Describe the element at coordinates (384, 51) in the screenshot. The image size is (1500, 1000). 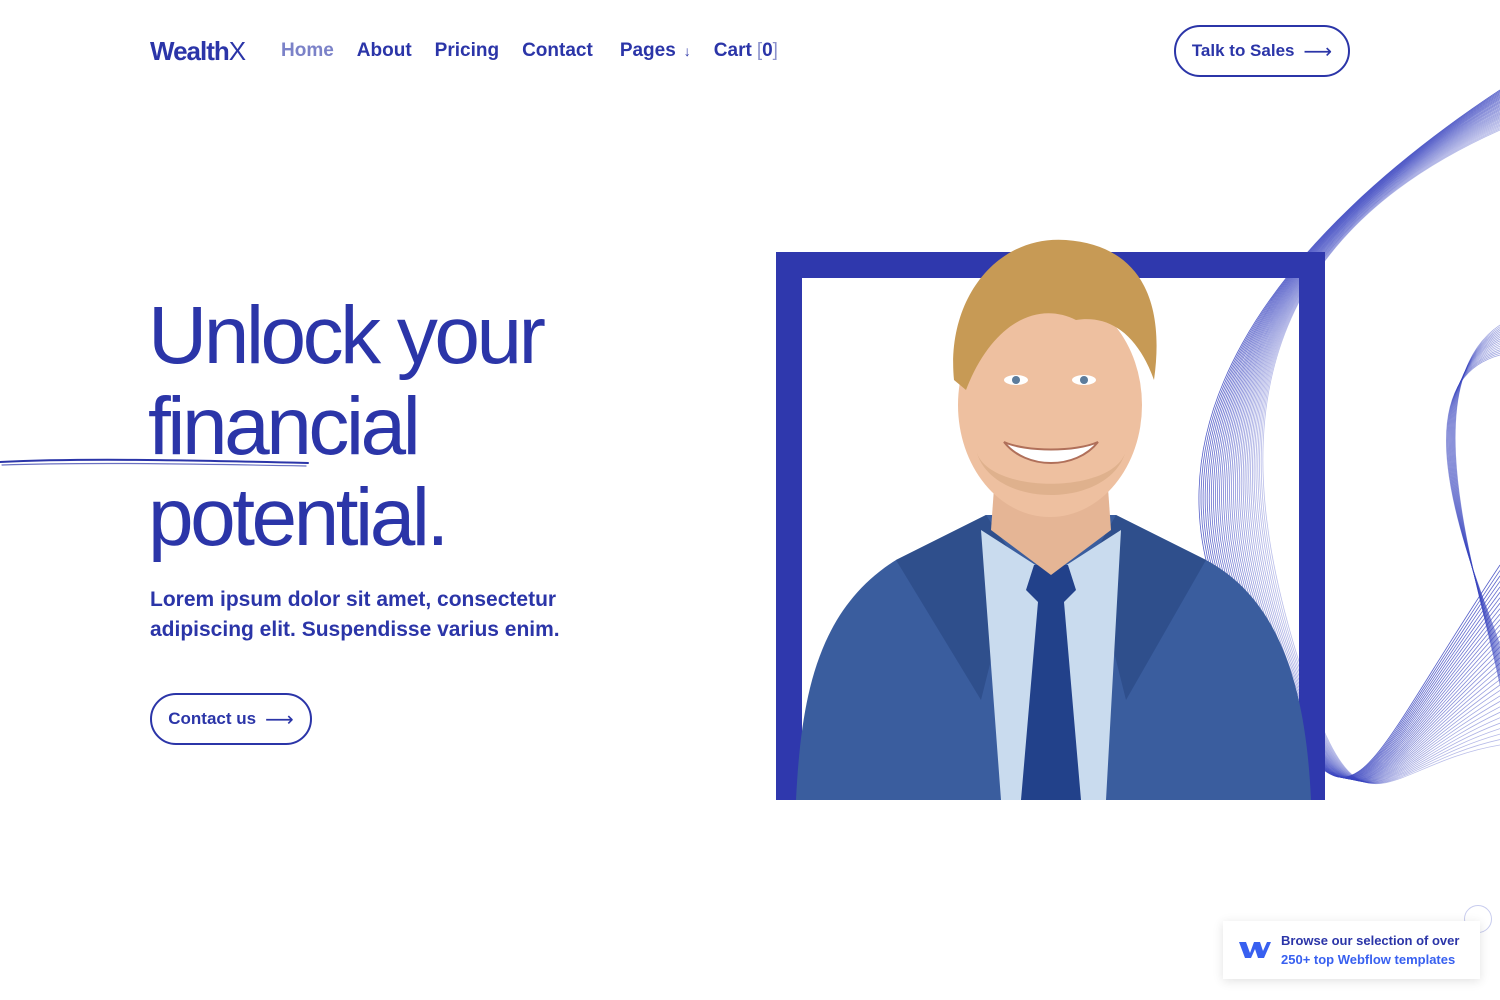
I see `nav-item-about: About` at that location.